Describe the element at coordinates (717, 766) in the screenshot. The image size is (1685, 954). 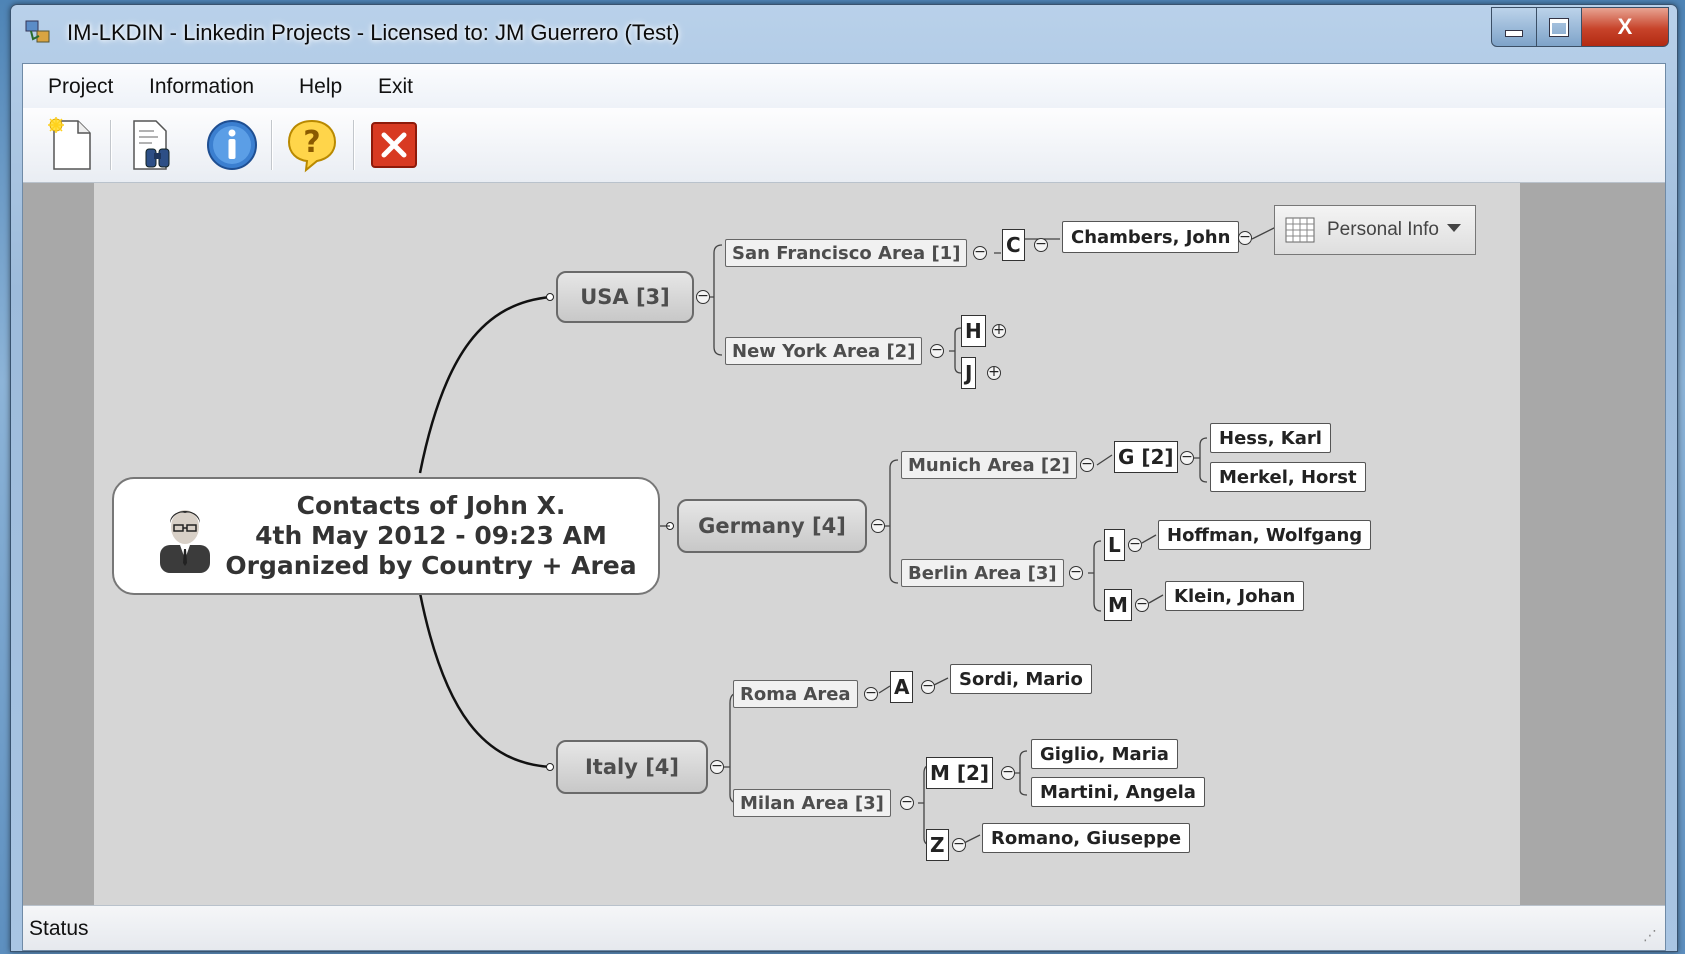
I see `collapse-italy-icon: −` at that location.